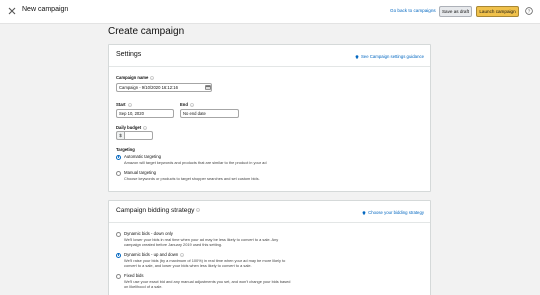 Image resolution: width=540 pixels, height=295 pixels. I want to click on page-title: Create campaign, so click(146, 31).